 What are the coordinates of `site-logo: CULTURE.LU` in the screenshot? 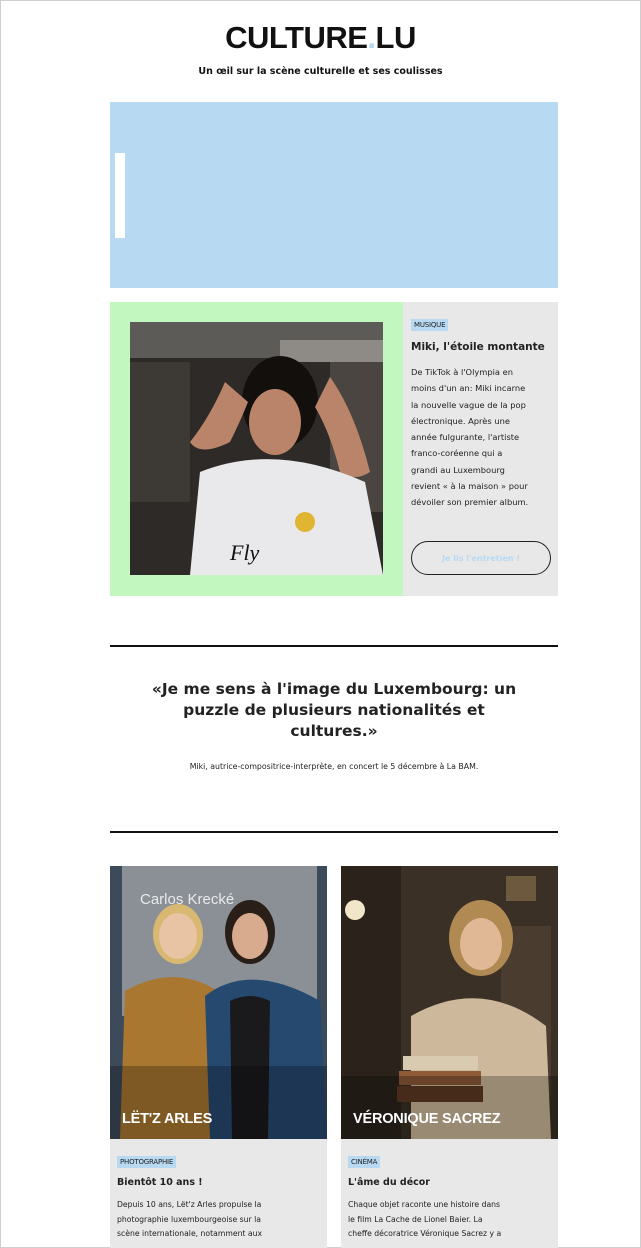 It's located at (320, 38).